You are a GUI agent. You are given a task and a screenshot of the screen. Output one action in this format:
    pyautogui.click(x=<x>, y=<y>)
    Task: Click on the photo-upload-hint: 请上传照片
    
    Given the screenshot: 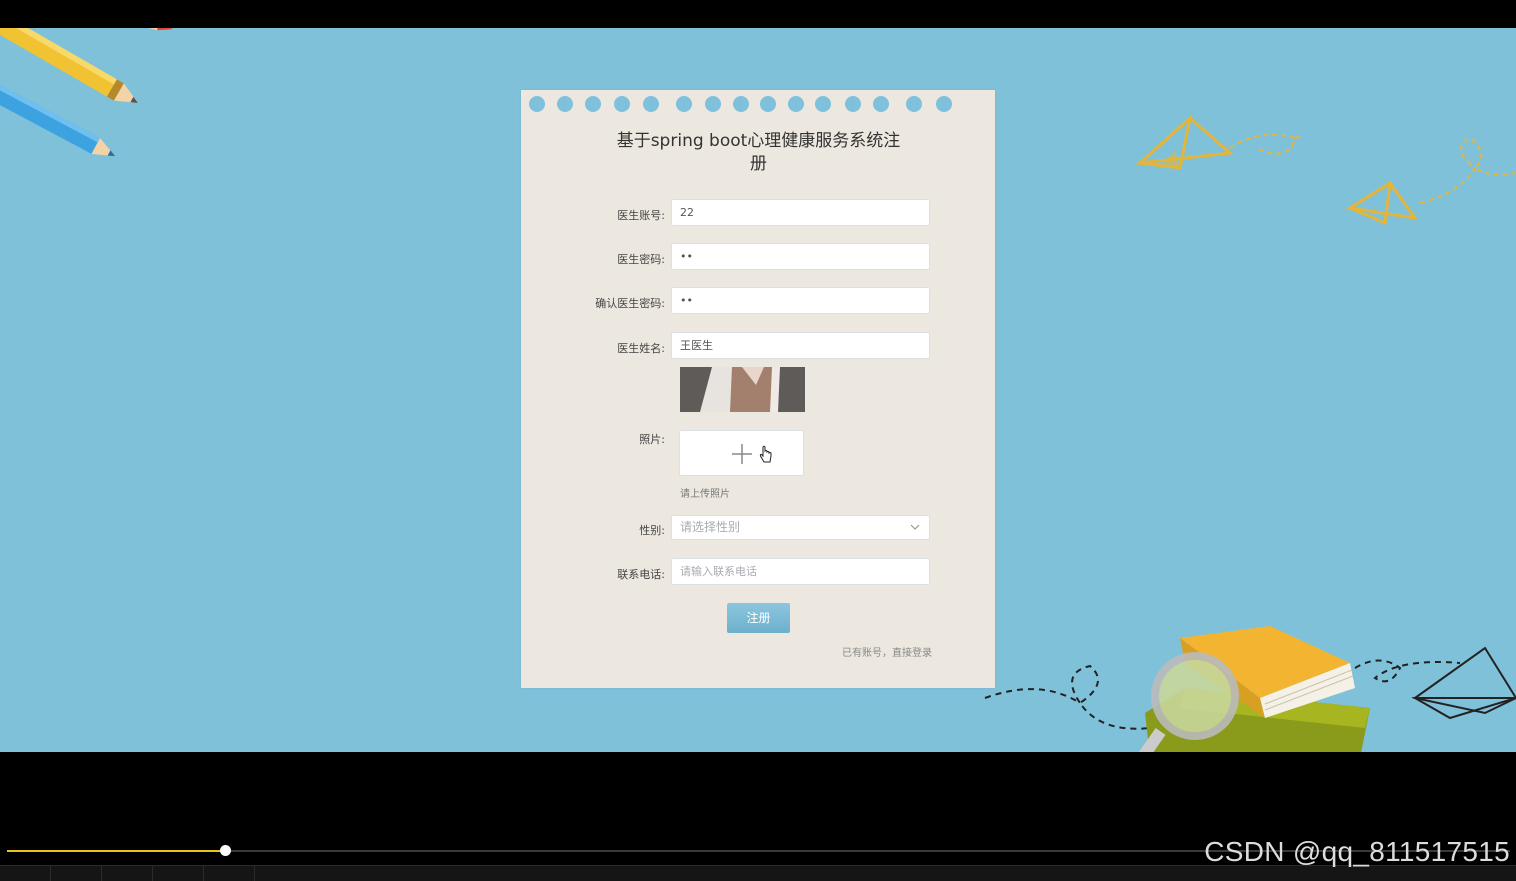 What is the action you would take?
    pyautogui.click(x=705, y=494)
    